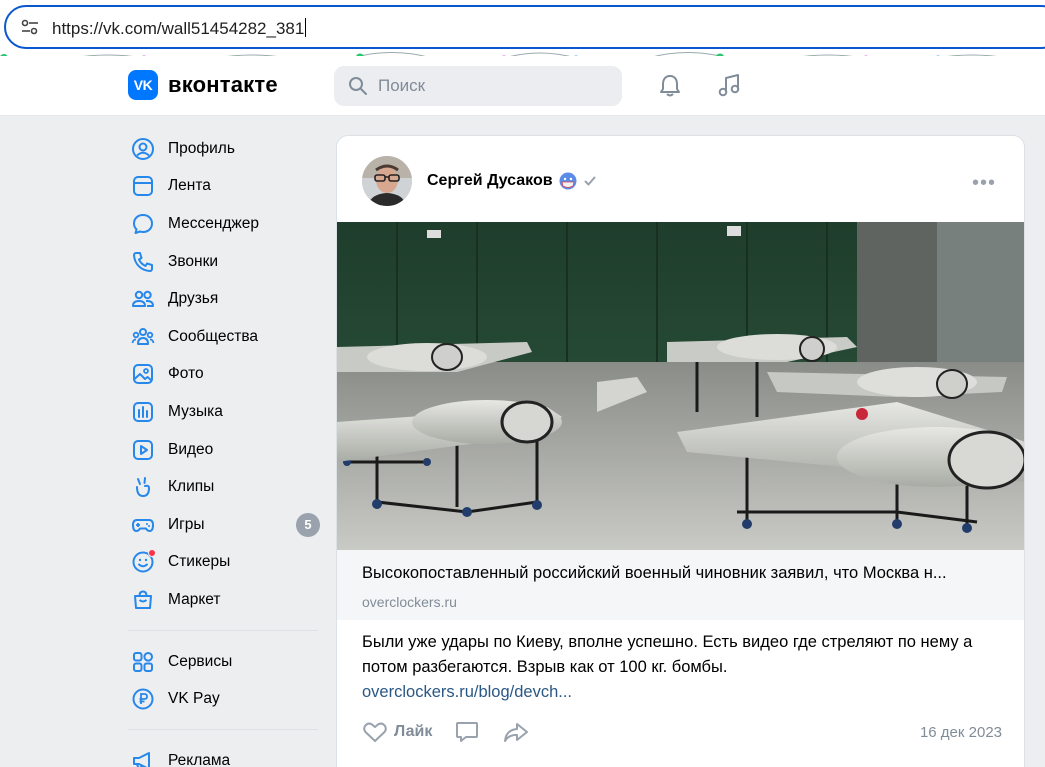 This screenshot has width=1045, height=767. I want to click on author-avatar, so click(387, 181).